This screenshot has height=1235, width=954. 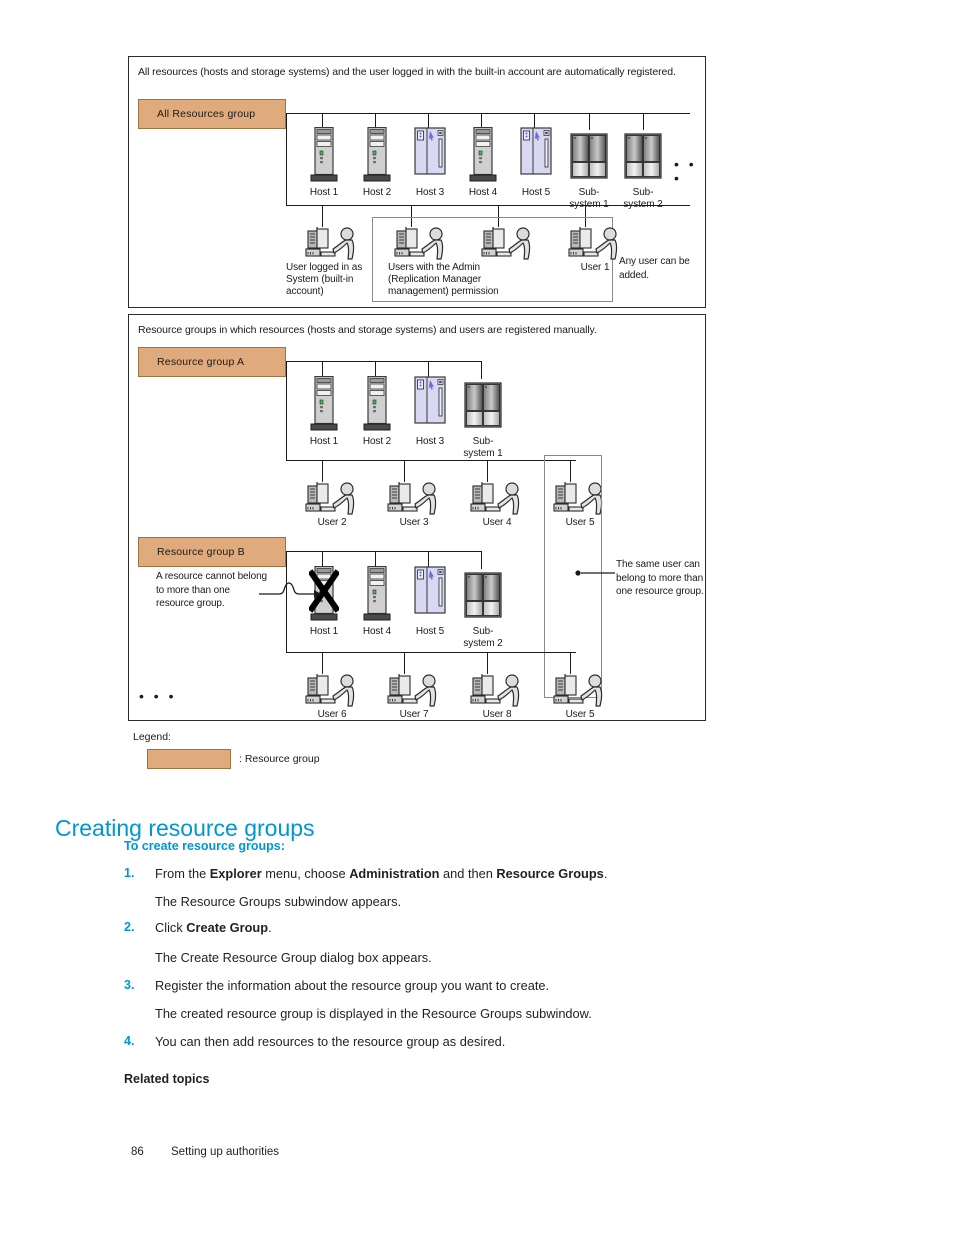 I want to click on group-b-resource-2: Host 5, so click(x=430, y=601).